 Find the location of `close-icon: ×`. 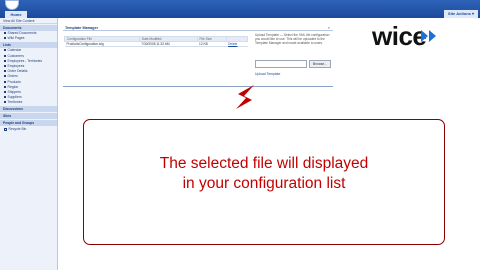

close-icon: × is located at coordinates (329, 28).